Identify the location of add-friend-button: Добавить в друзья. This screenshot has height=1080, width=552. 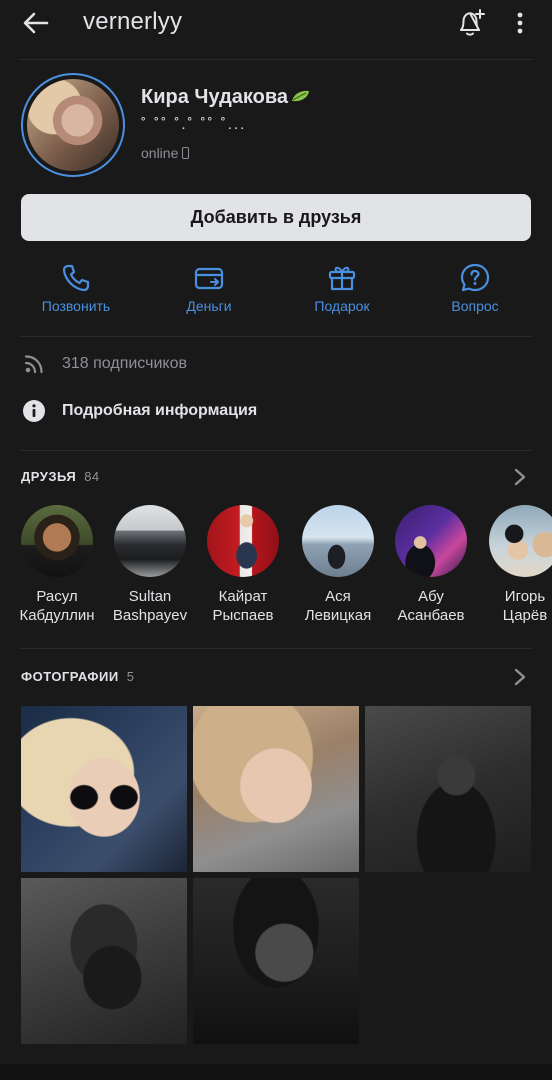
(276, 217).